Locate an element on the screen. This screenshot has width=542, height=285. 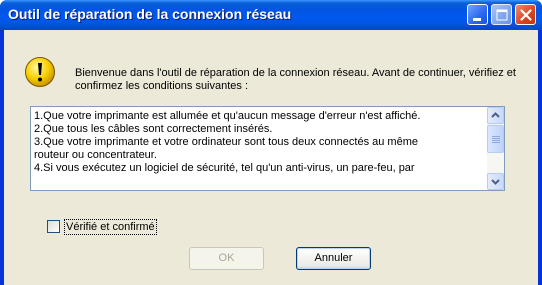
confirm-checkbox-label: Vérifié et confirmé is located at coordinates (110, 227).